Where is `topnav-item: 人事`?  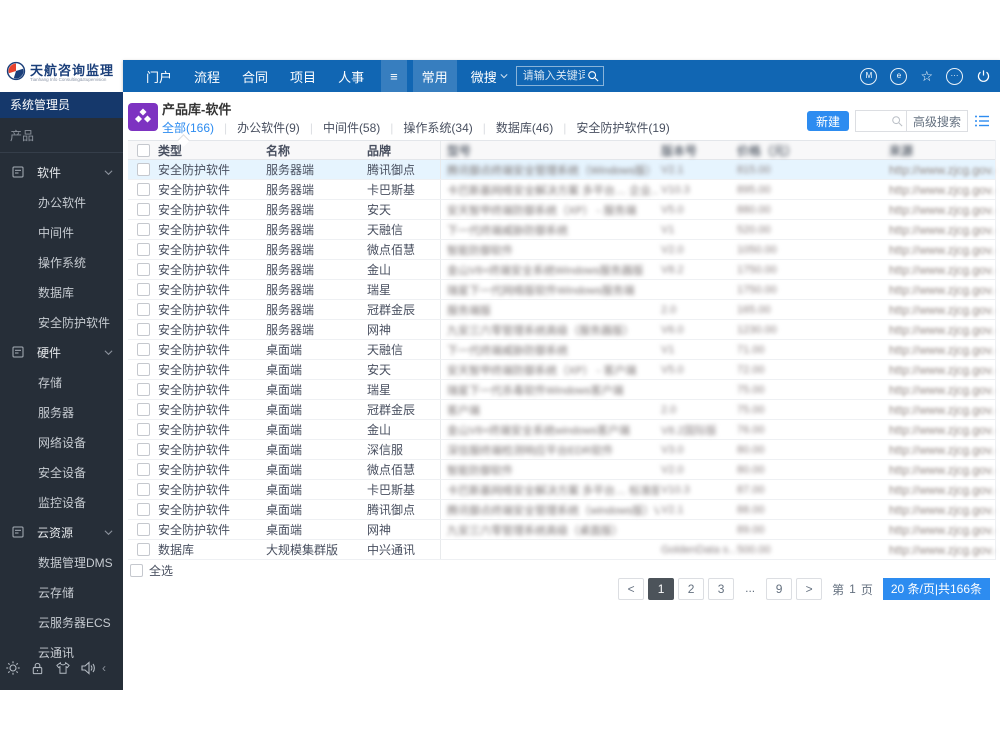 topnav-item: 人事 is located at coordinates (351, 76).